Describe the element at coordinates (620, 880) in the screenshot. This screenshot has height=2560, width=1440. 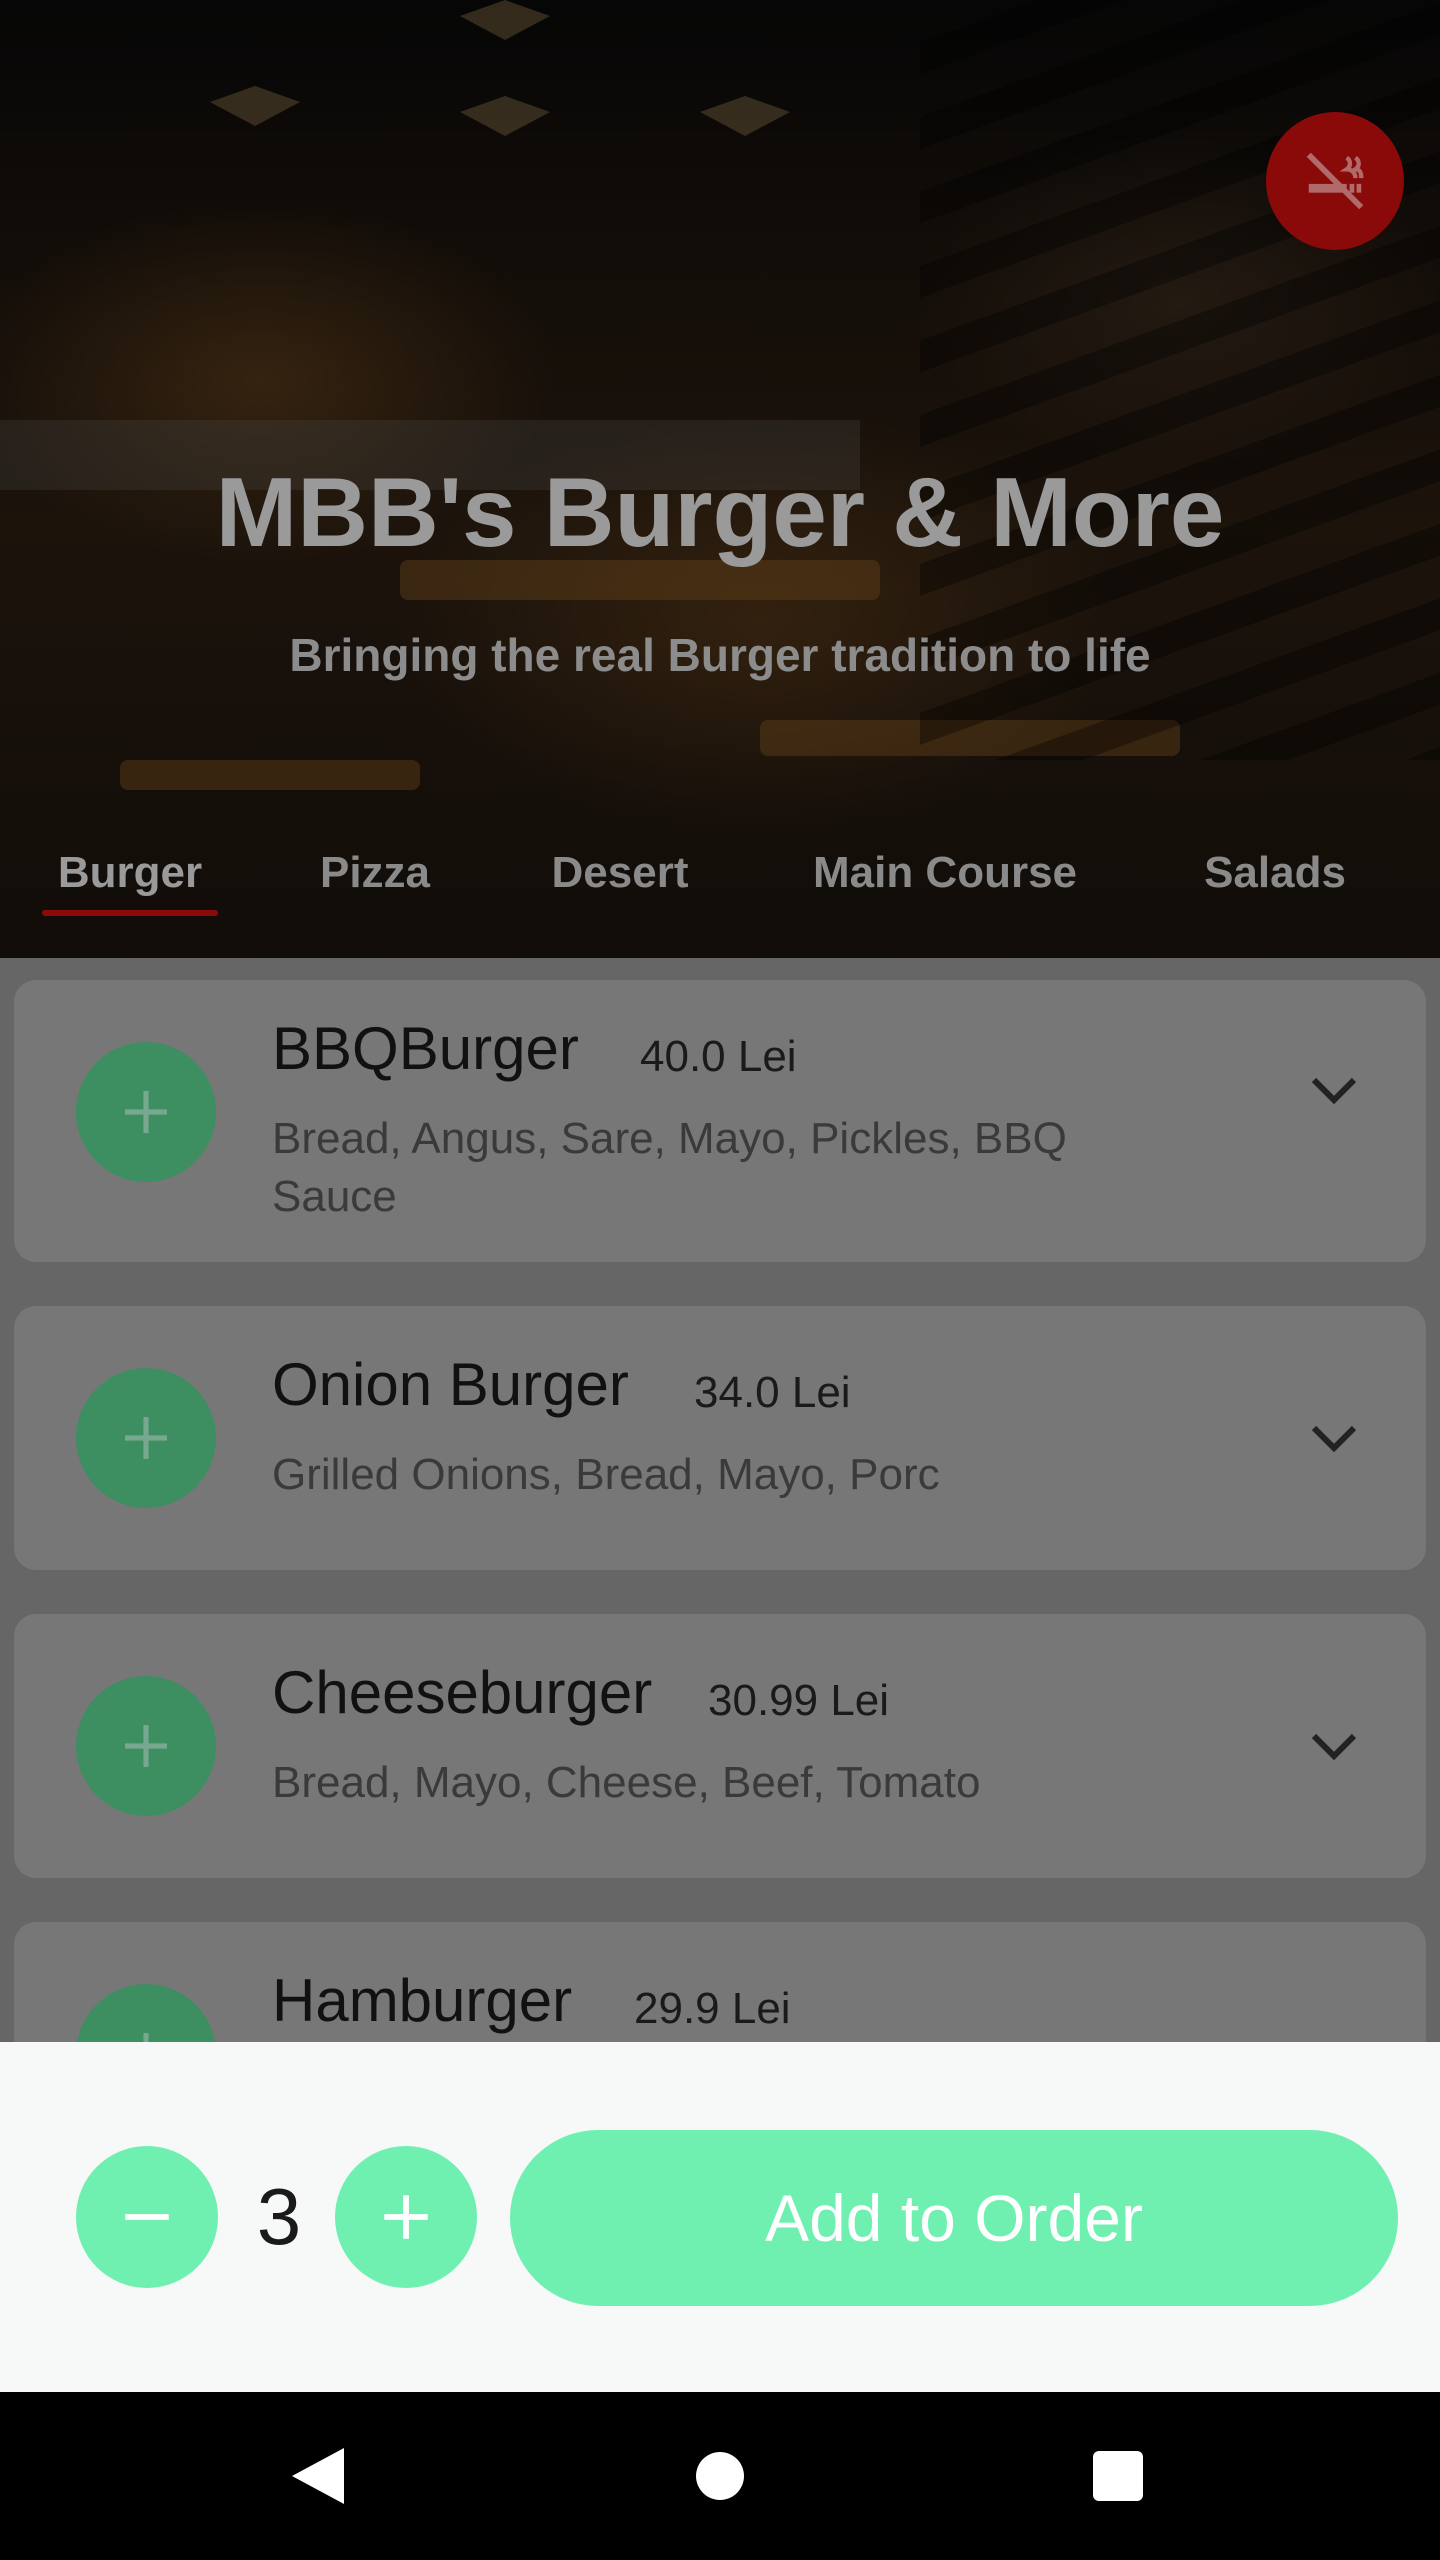
I see `tab-desert: Desert` at that location.